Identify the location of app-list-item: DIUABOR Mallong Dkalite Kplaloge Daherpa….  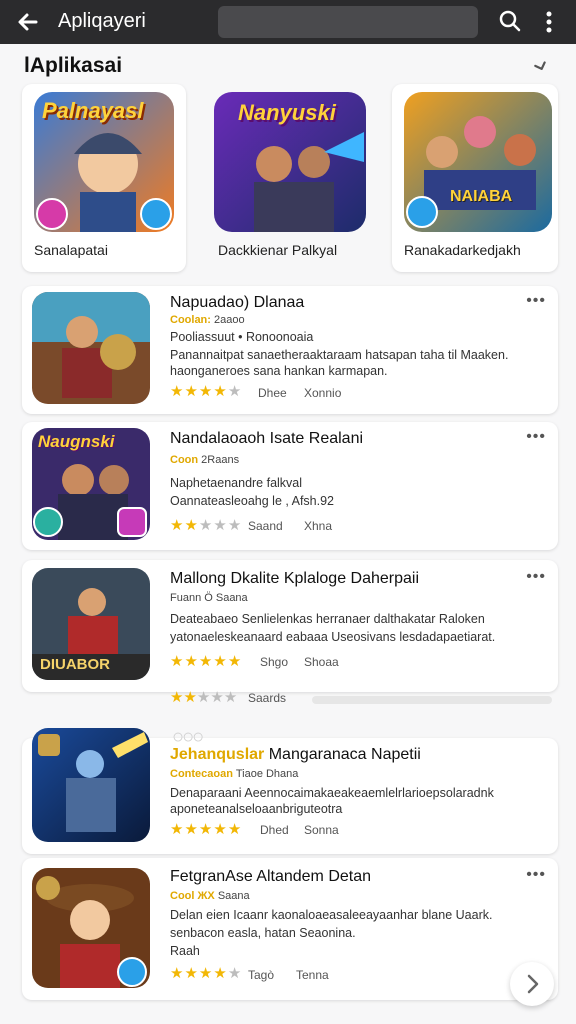
(290, 626).